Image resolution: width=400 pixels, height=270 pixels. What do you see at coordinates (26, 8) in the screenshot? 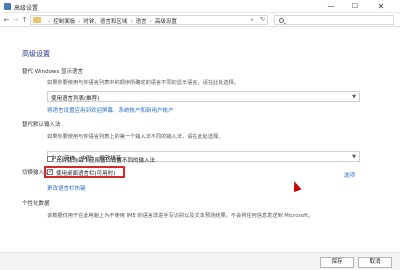
I see `window-title: 高级设置` at bounding box center [26, 8].